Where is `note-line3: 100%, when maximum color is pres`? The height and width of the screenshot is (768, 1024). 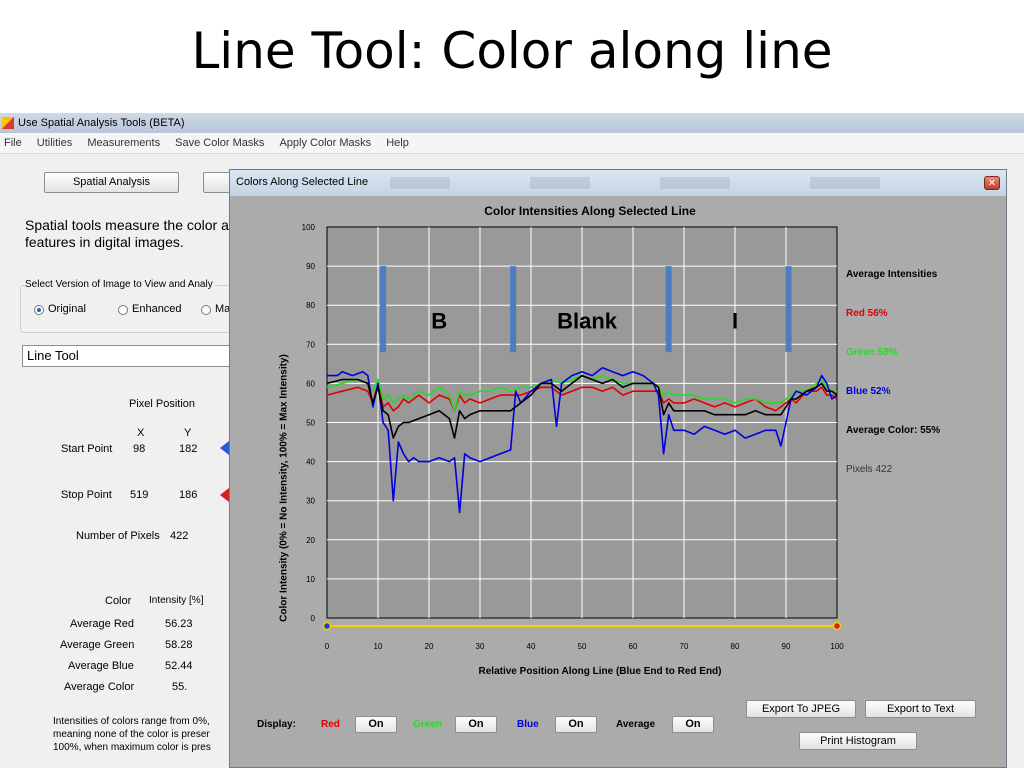
note-line3: 100%, when maximum color is pres is located at coordinates (132, 747).